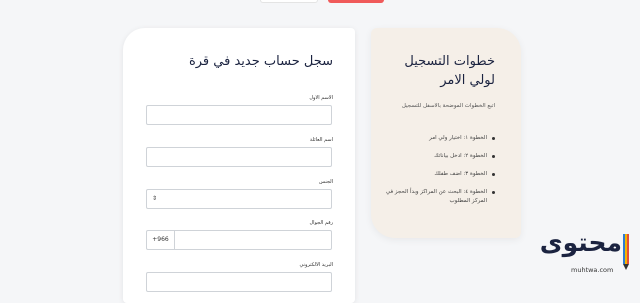 This screenshot has width=640, height=303. Describe the element at coordinates (460, 174) in the screenshot. I see `step-text: الخطوة ٣: اضف طفلك` at that location.